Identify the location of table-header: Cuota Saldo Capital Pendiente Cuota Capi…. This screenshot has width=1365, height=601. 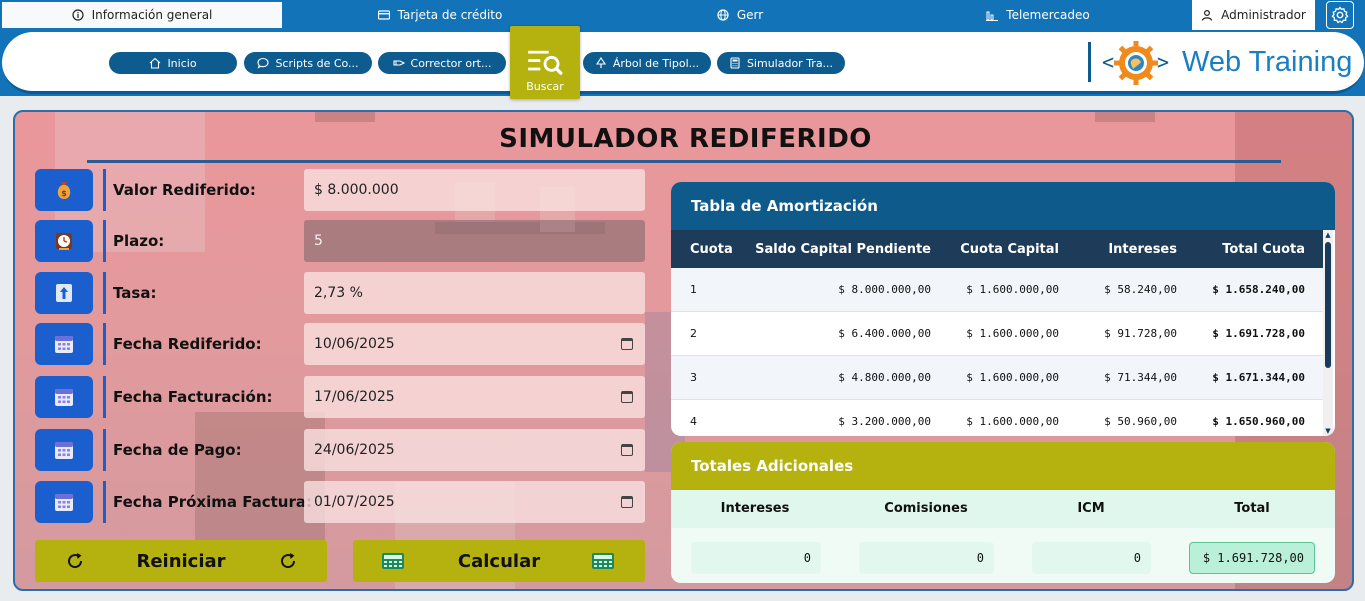
(997, 249).